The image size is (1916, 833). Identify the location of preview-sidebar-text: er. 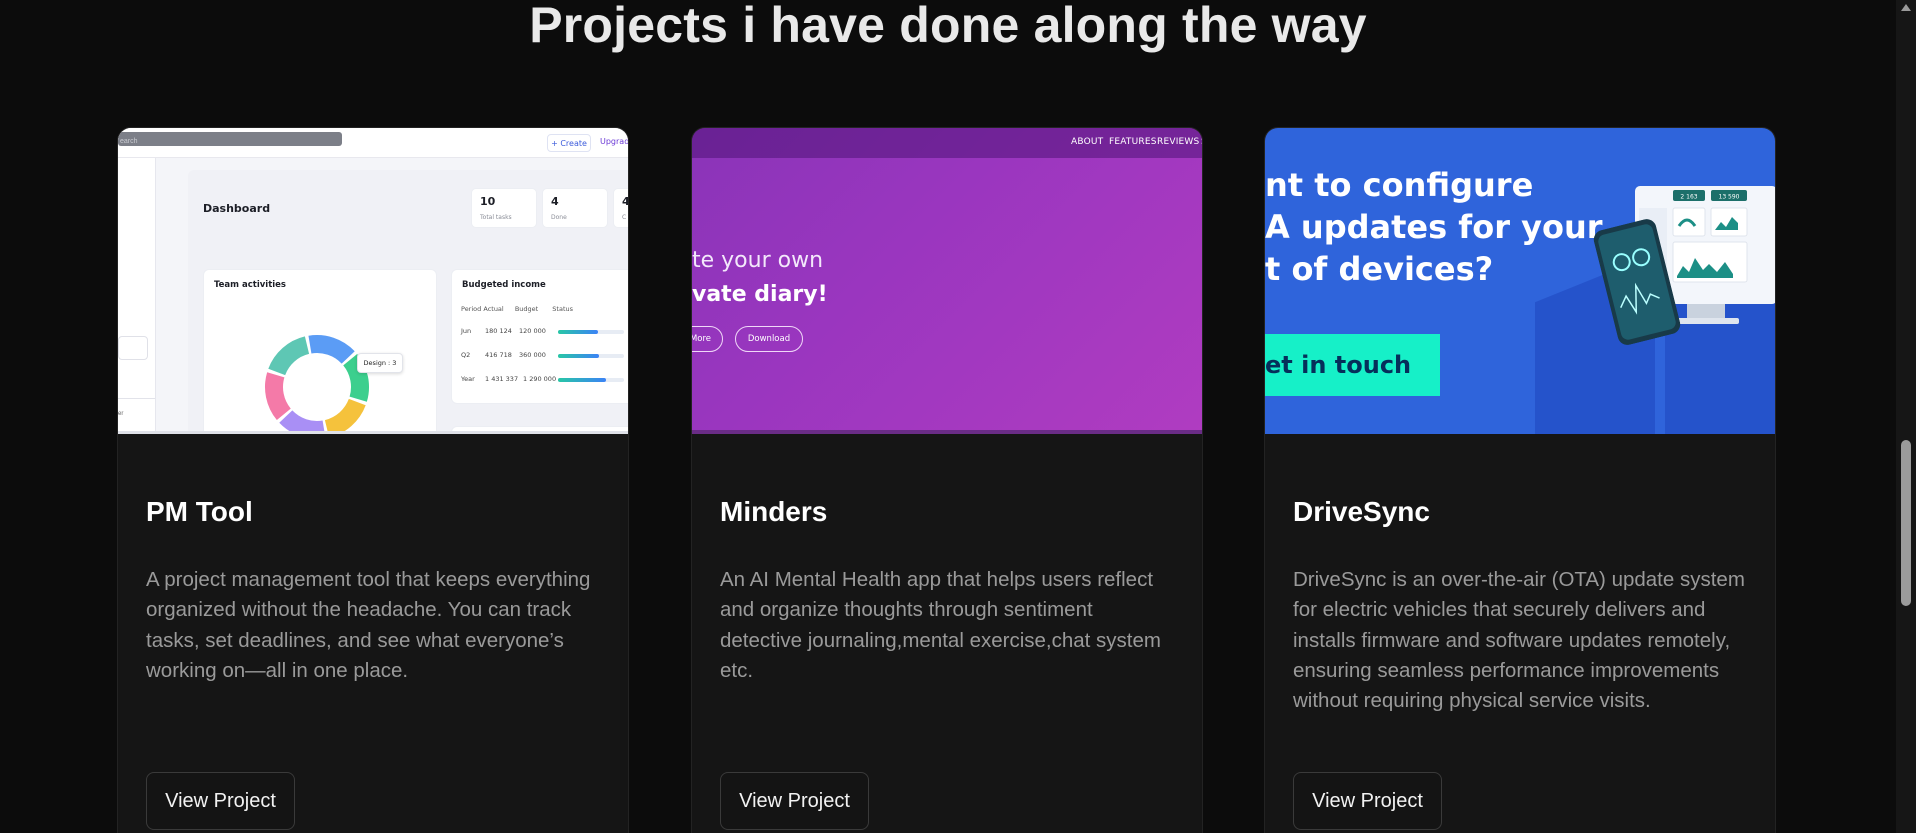
(121, 414).